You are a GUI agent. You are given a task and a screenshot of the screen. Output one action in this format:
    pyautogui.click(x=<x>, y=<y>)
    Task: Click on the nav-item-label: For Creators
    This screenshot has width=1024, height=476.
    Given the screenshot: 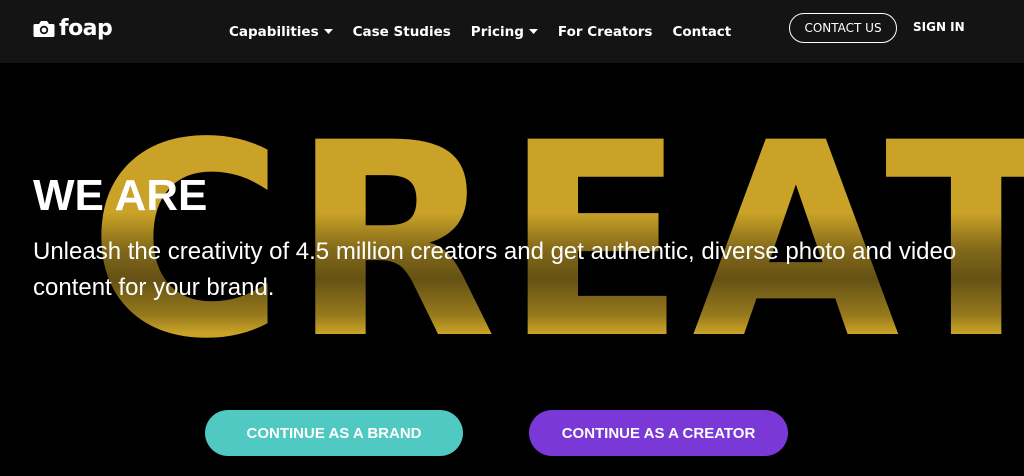 What is the action you would take?
    pyautogui.click(x=605, y=31)
    